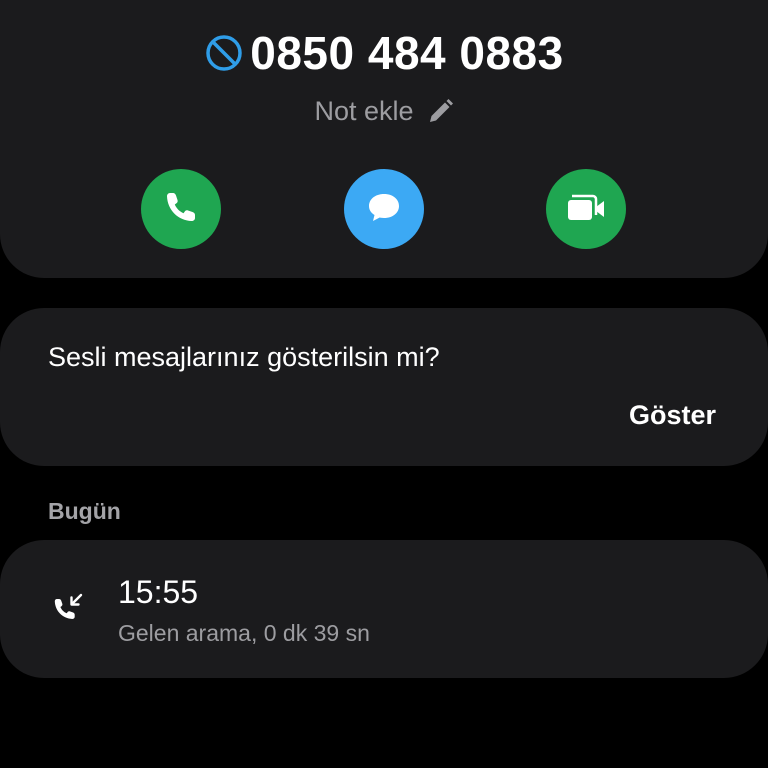 This screenshot has width=768, height=768. I want to click on incoming-call-icon, so click(69, 609).